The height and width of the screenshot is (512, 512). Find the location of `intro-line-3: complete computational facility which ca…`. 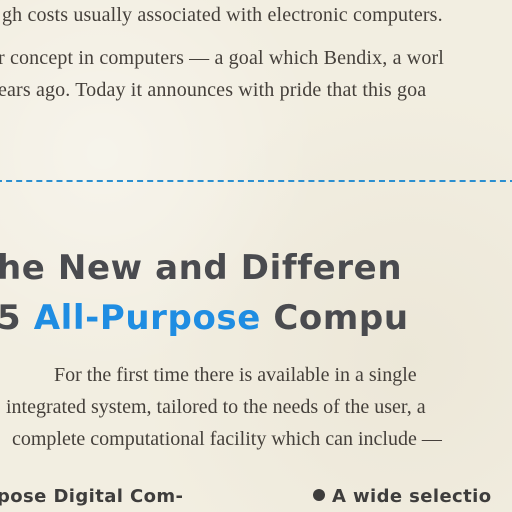

intro-line-3: complete computational facility which ca… is located at coordinates (227, 439).